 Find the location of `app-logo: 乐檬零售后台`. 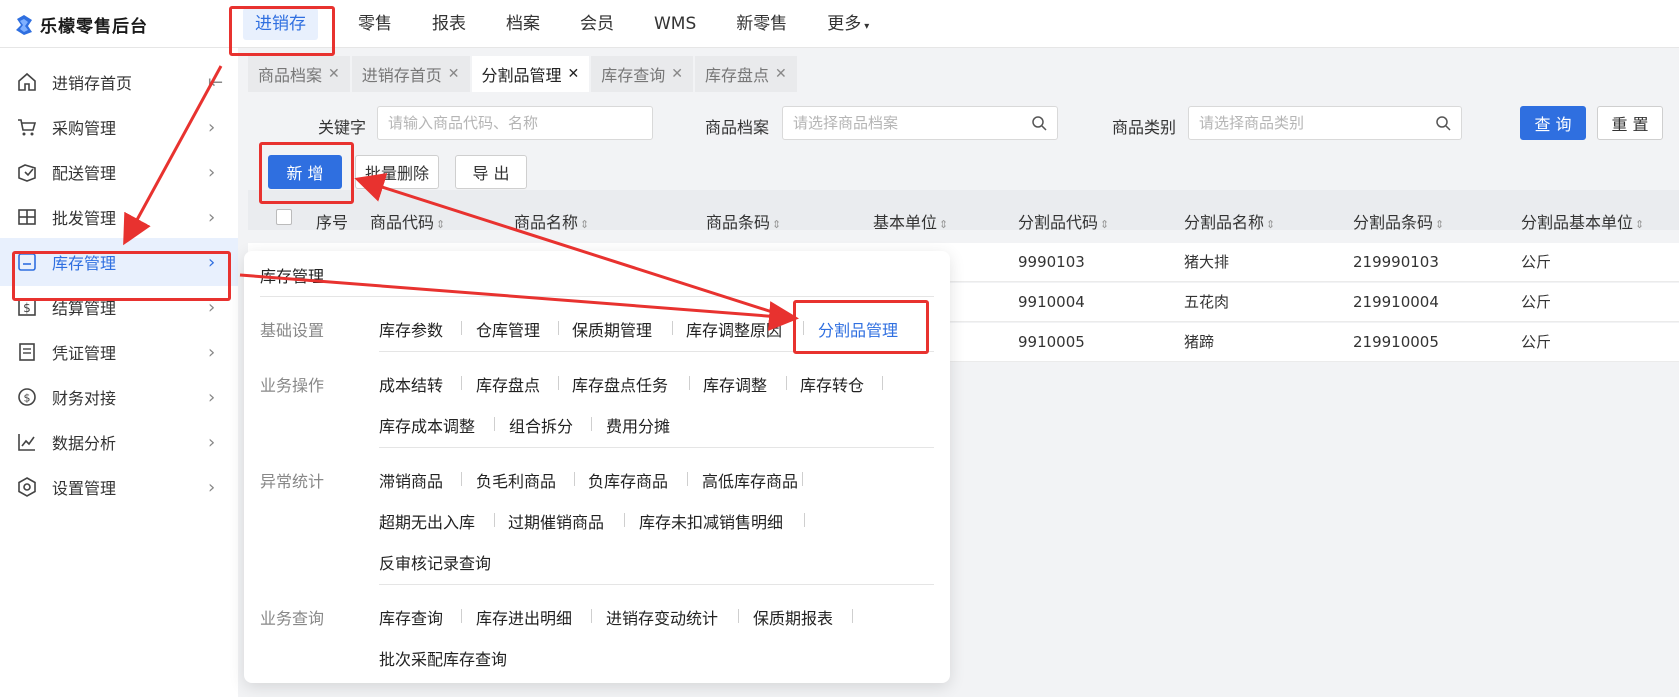

app-logo: 乐檬零售后台 is located at coordinates (81, 24).